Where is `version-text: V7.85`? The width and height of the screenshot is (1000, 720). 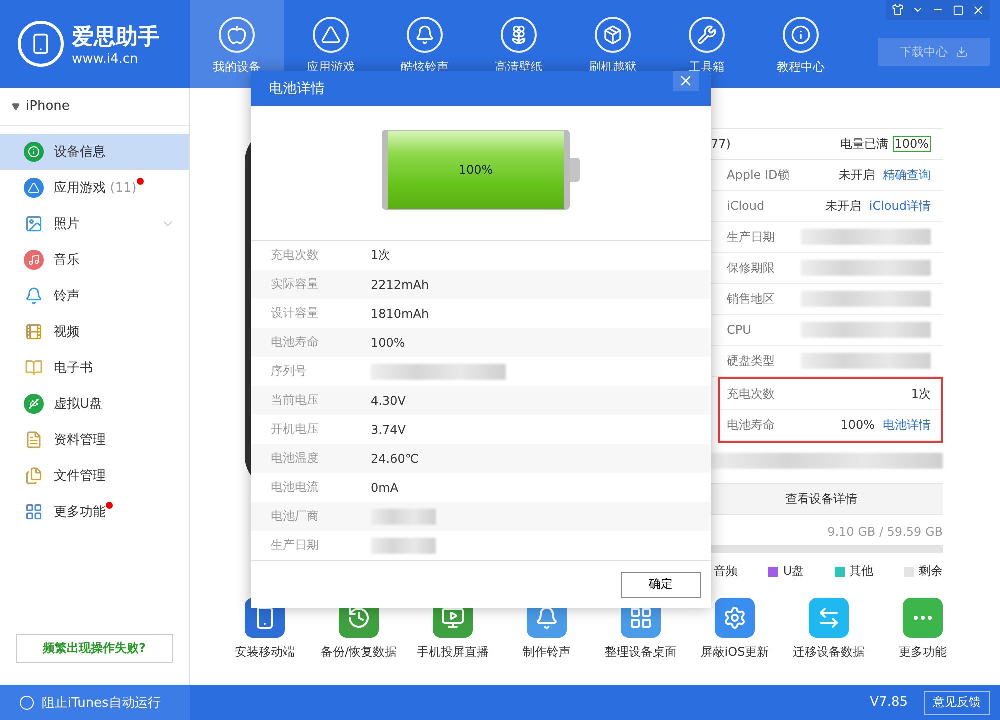 version-text: V7.85 is located at coordinates (889, 702).